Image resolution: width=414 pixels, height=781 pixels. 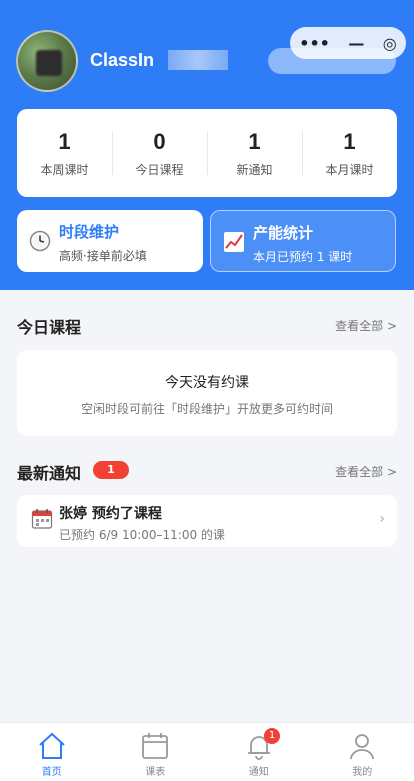 What do you see at coordinates (362, 770) in the screenshot?
I see `tab-label: 我的` at bounding box center [362, 770].